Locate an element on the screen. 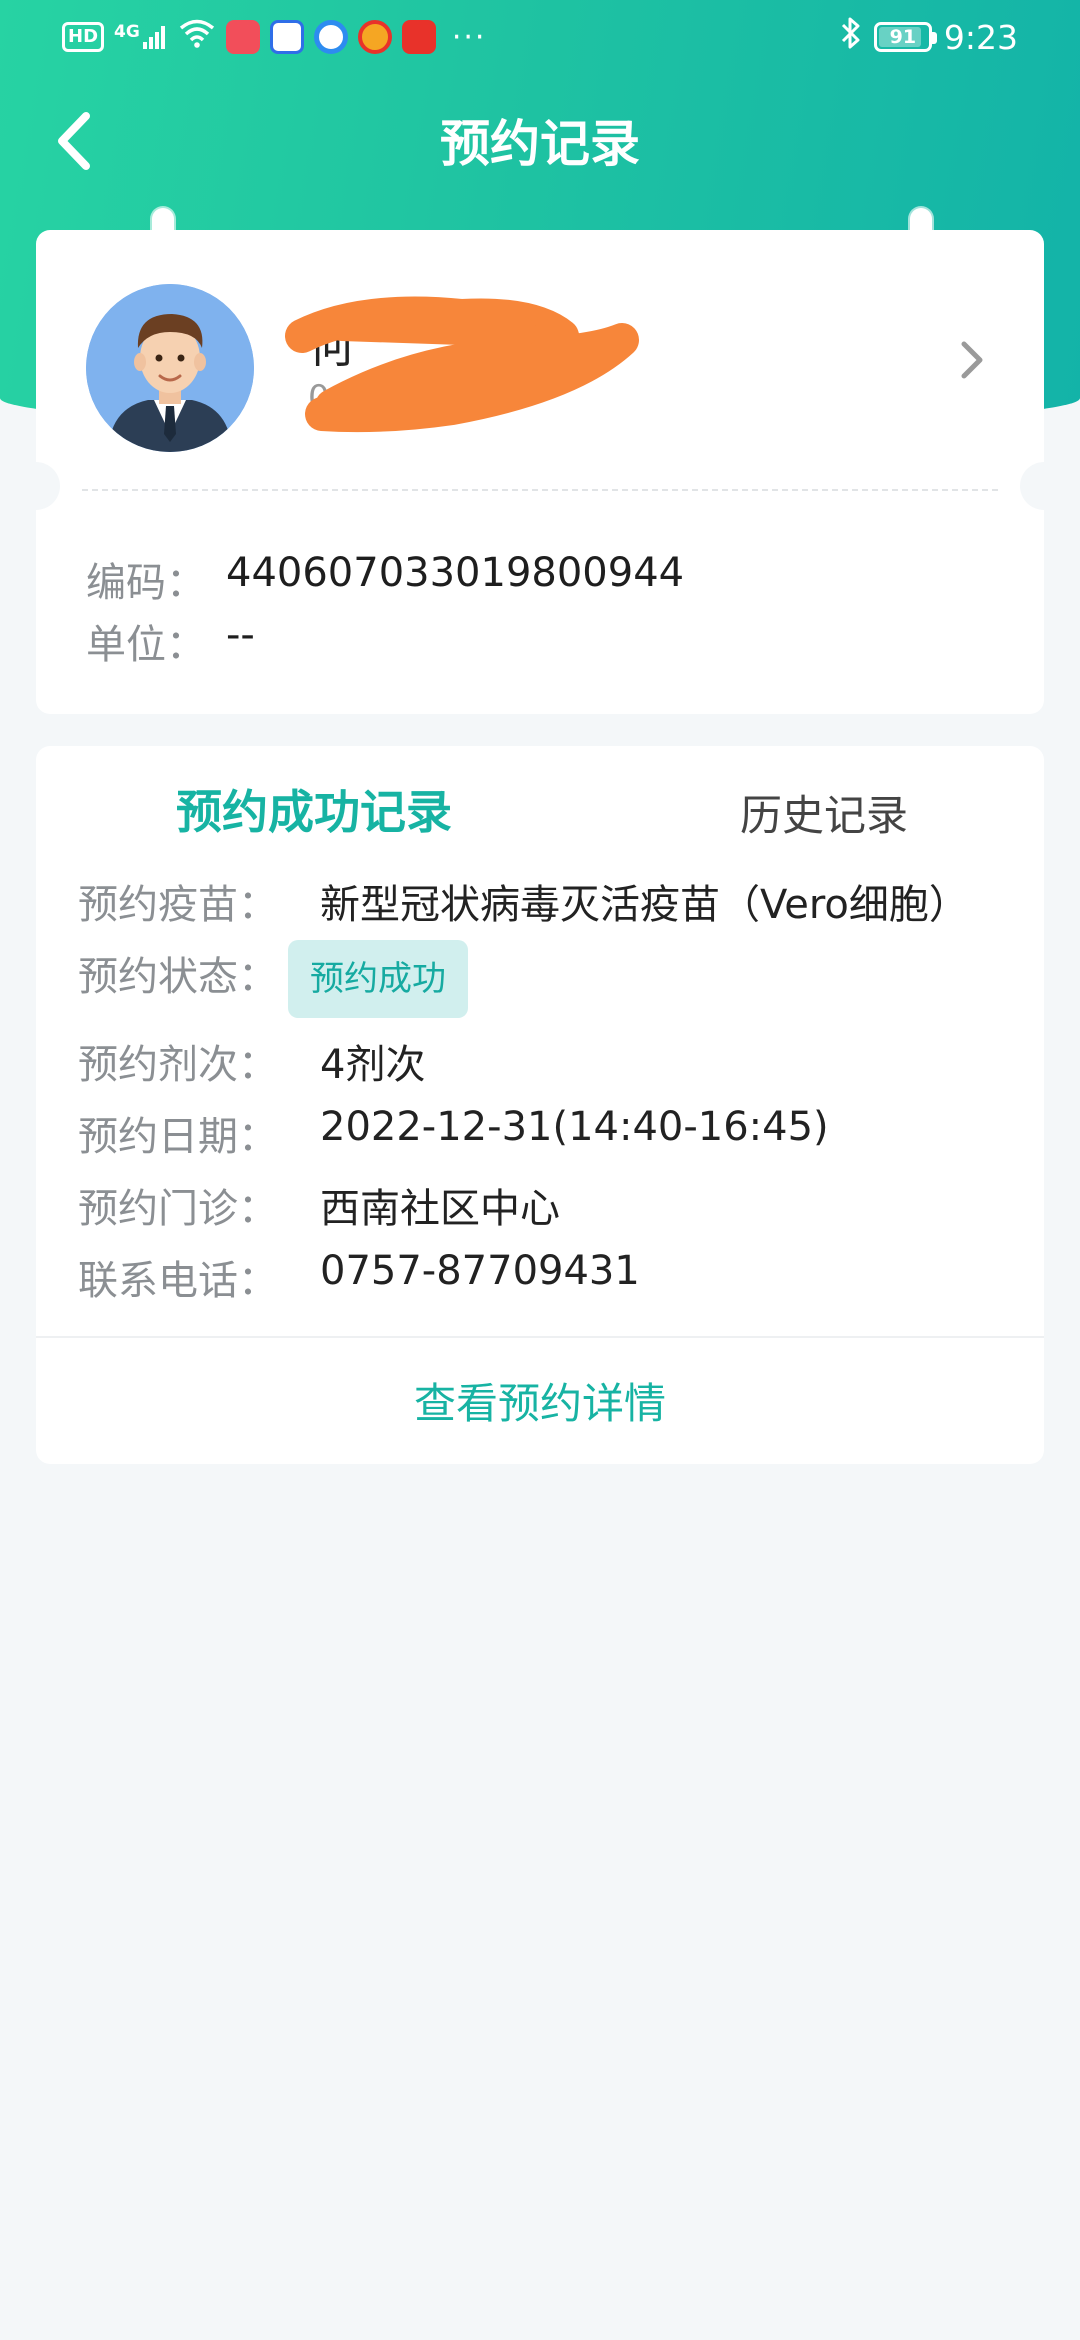 The width and height of the screenshot is (1080, 2340). date-label: 预约日期： is located at coordinates (178, 1137).